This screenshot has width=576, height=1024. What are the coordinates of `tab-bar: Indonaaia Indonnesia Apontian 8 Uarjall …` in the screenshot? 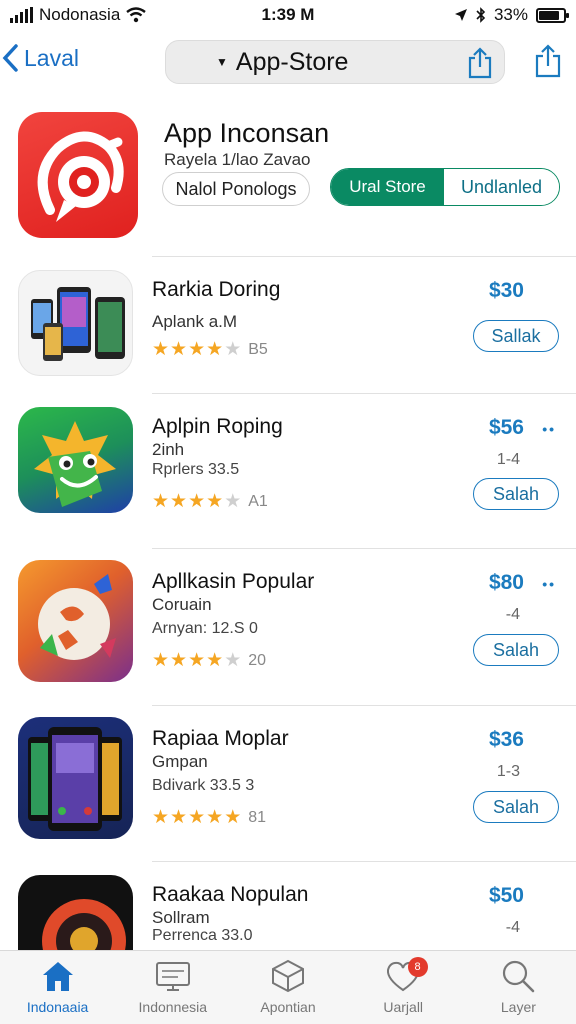 It's located at (288, 987).